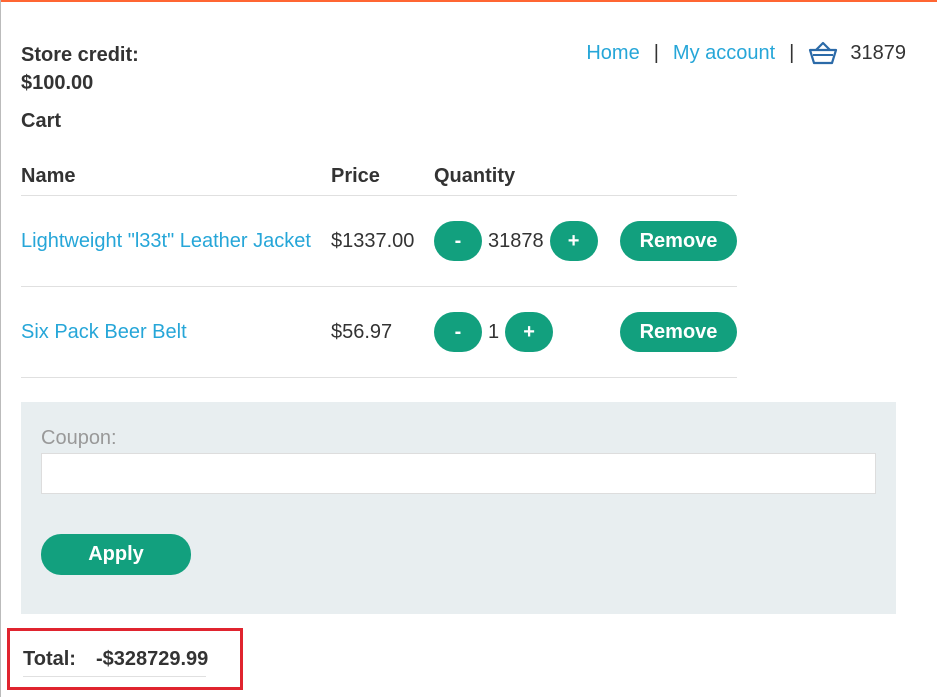 The image size is (937, 697). Describe the element at coordinates (355, 176) in the screenshot. I see `column-header-price: Price` at that location.